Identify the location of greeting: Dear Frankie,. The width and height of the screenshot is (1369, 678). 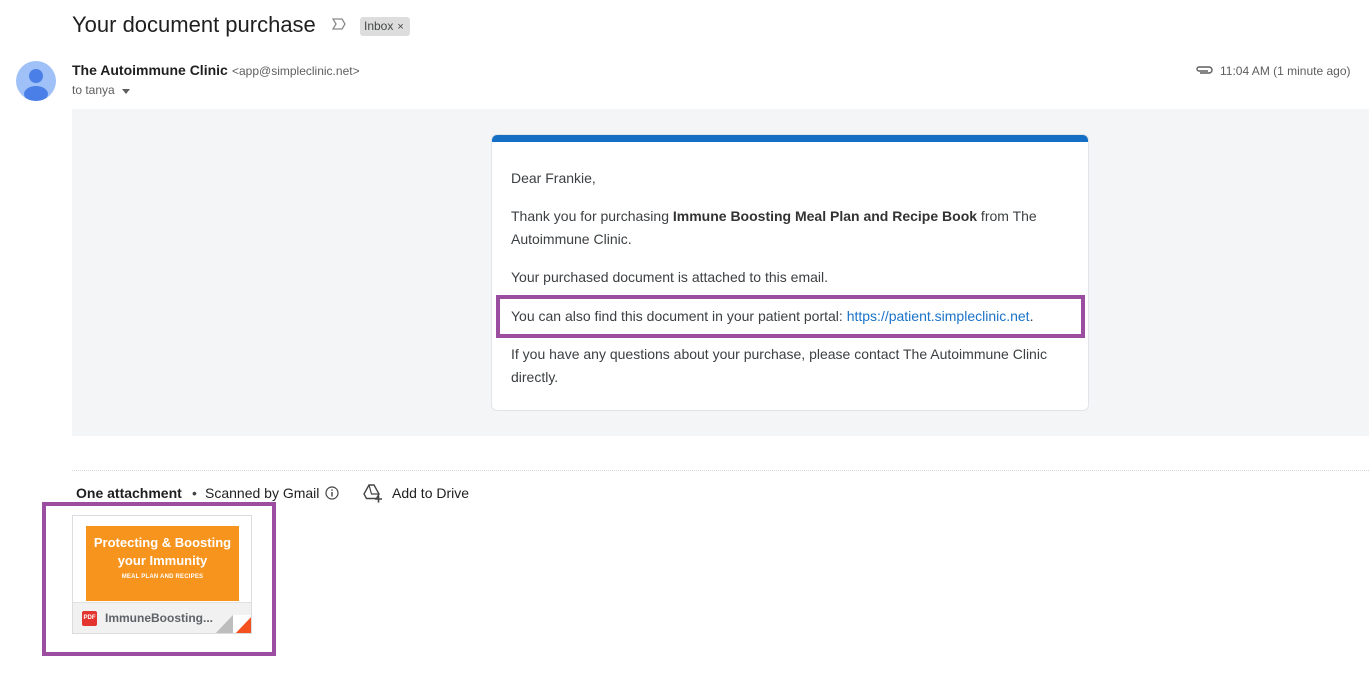
(553, 178).